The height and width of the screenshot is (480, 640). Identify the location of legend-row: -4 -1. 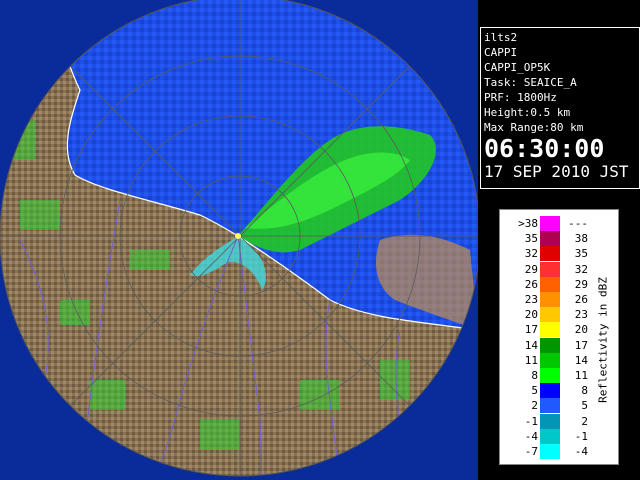
(560, 436).